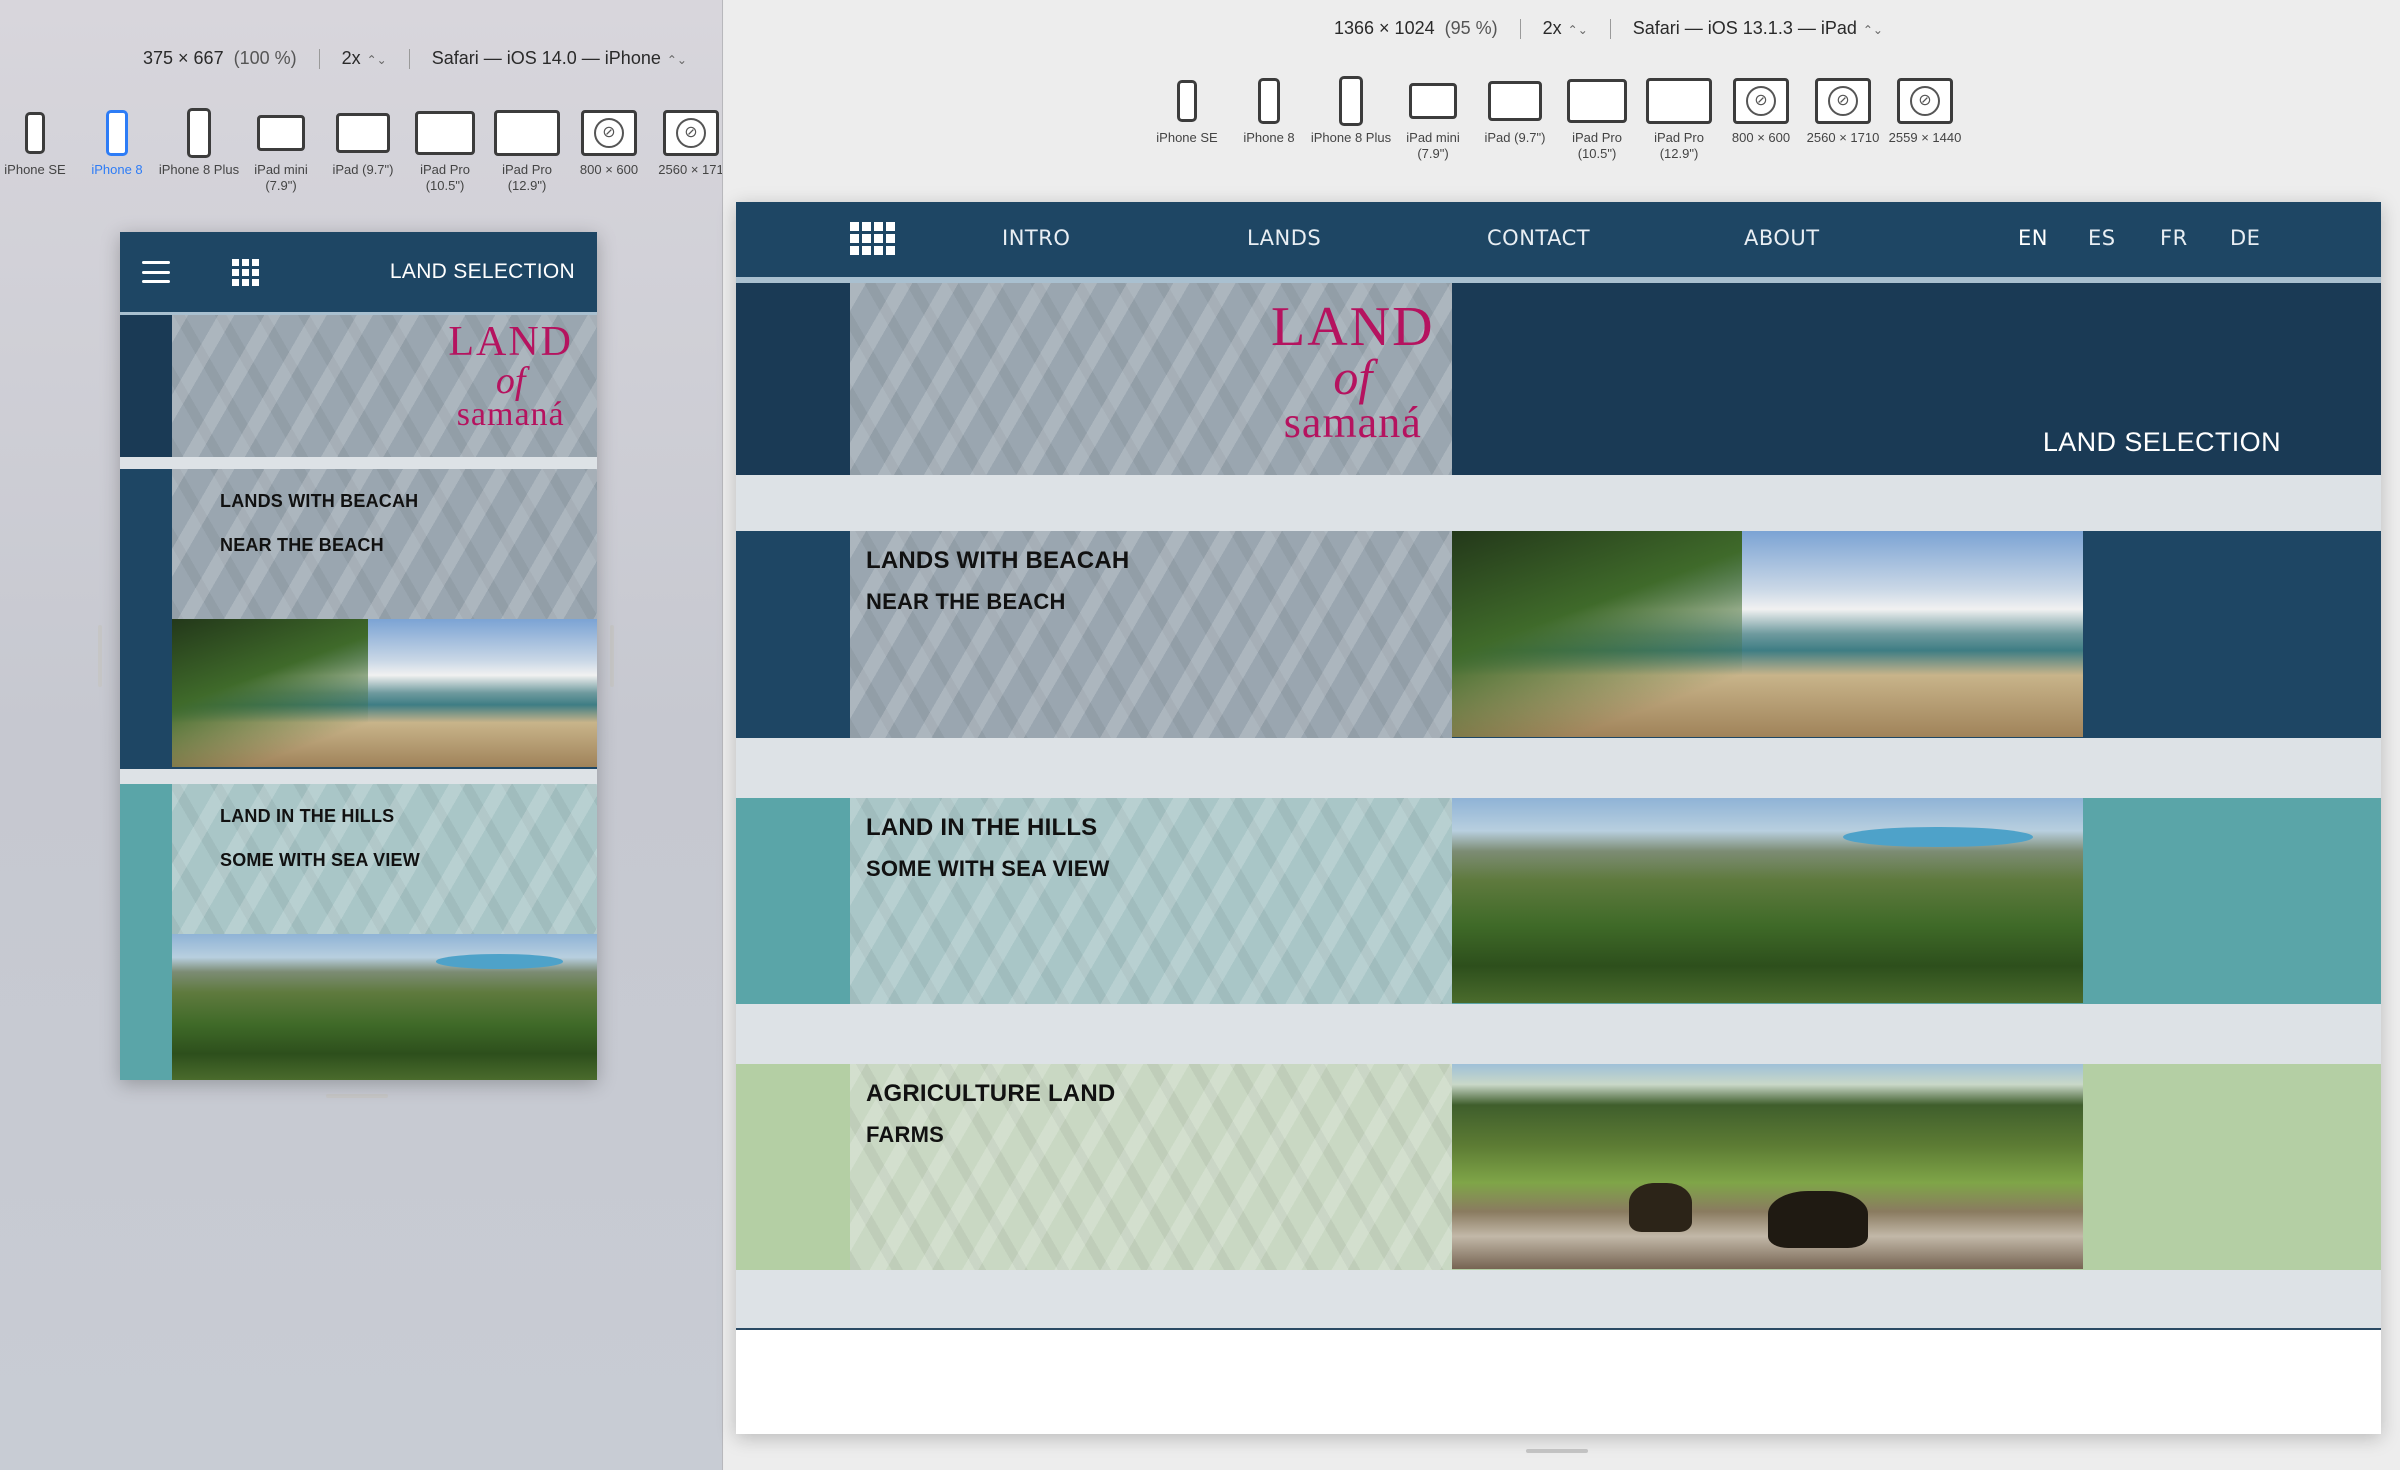  Describe the element at coordinates (2102, 238) in the screenshot. I see `lang-es: ES` at that location.